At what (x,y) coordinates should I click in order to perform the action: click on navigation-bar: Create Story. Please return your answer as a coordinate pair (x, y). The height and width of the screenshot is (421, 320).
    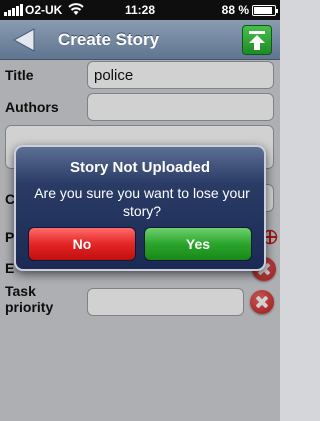
    Looking at the image, I should click on (140, 40).